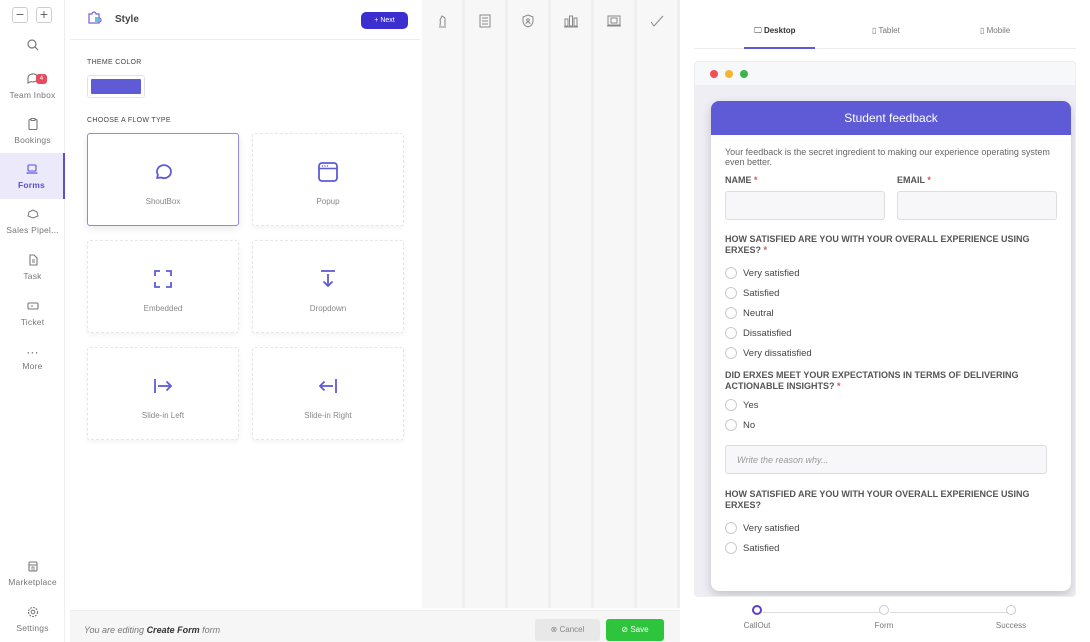  Describe the element at coordinates (114, 630) in the screenshot. I see `editing-prefix: You are editing` at that location.